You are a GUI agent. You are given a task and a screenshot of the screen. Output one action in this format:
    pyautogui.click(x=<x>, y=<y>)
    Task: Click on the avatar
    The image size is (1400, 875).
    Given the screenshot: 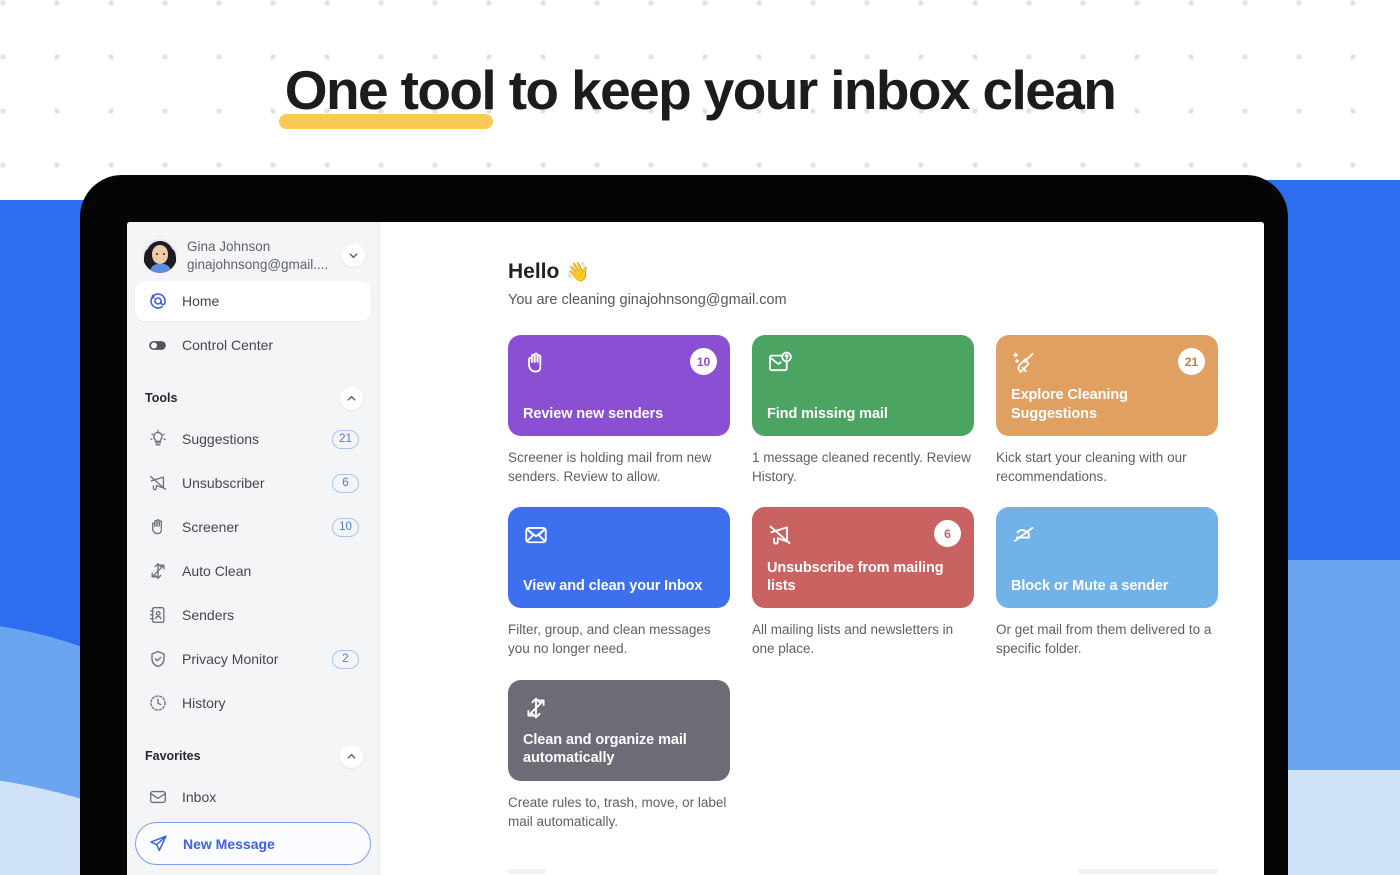 What is the action you would take?
    pyautogui.click(x=160, y=255)
    